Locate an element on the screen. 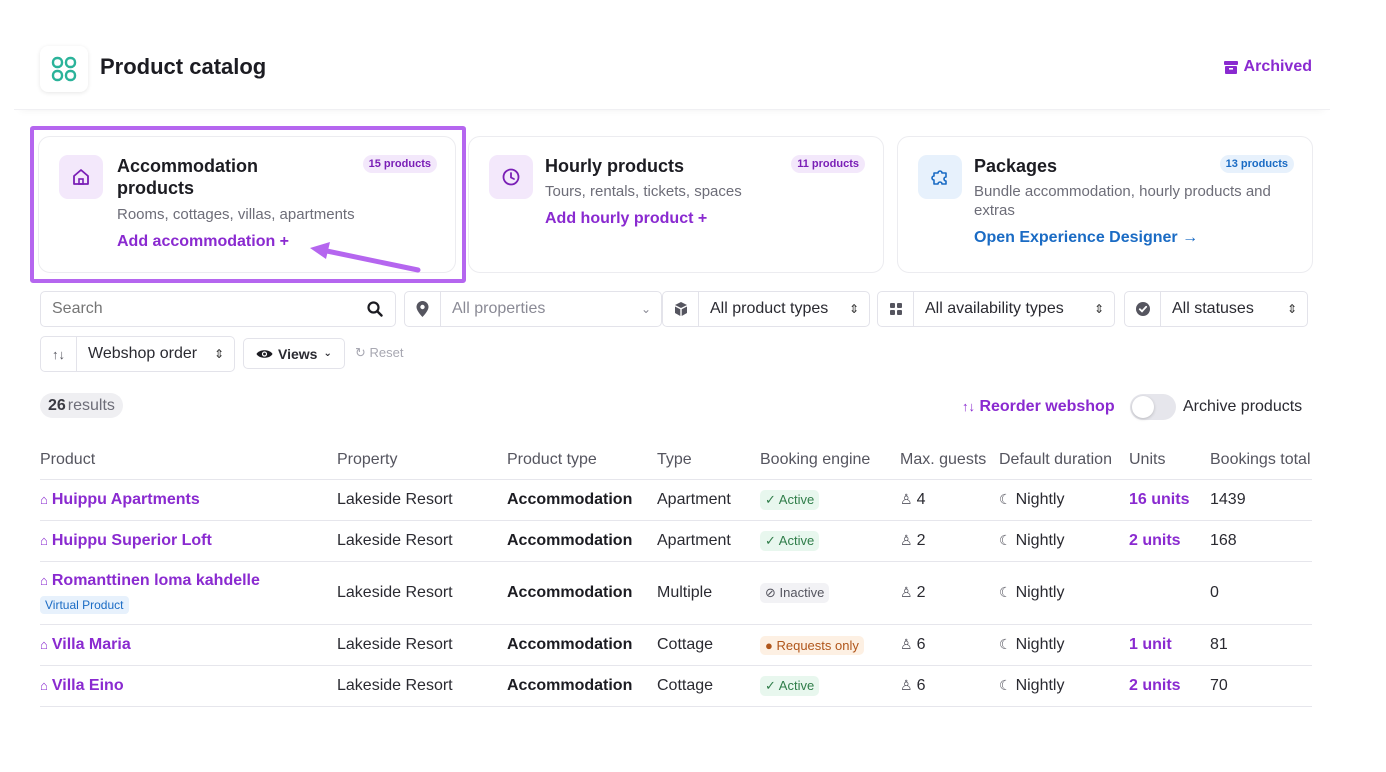 This screenshot has width=1386, height=772. search-icon is located at coordinates (381, 309).